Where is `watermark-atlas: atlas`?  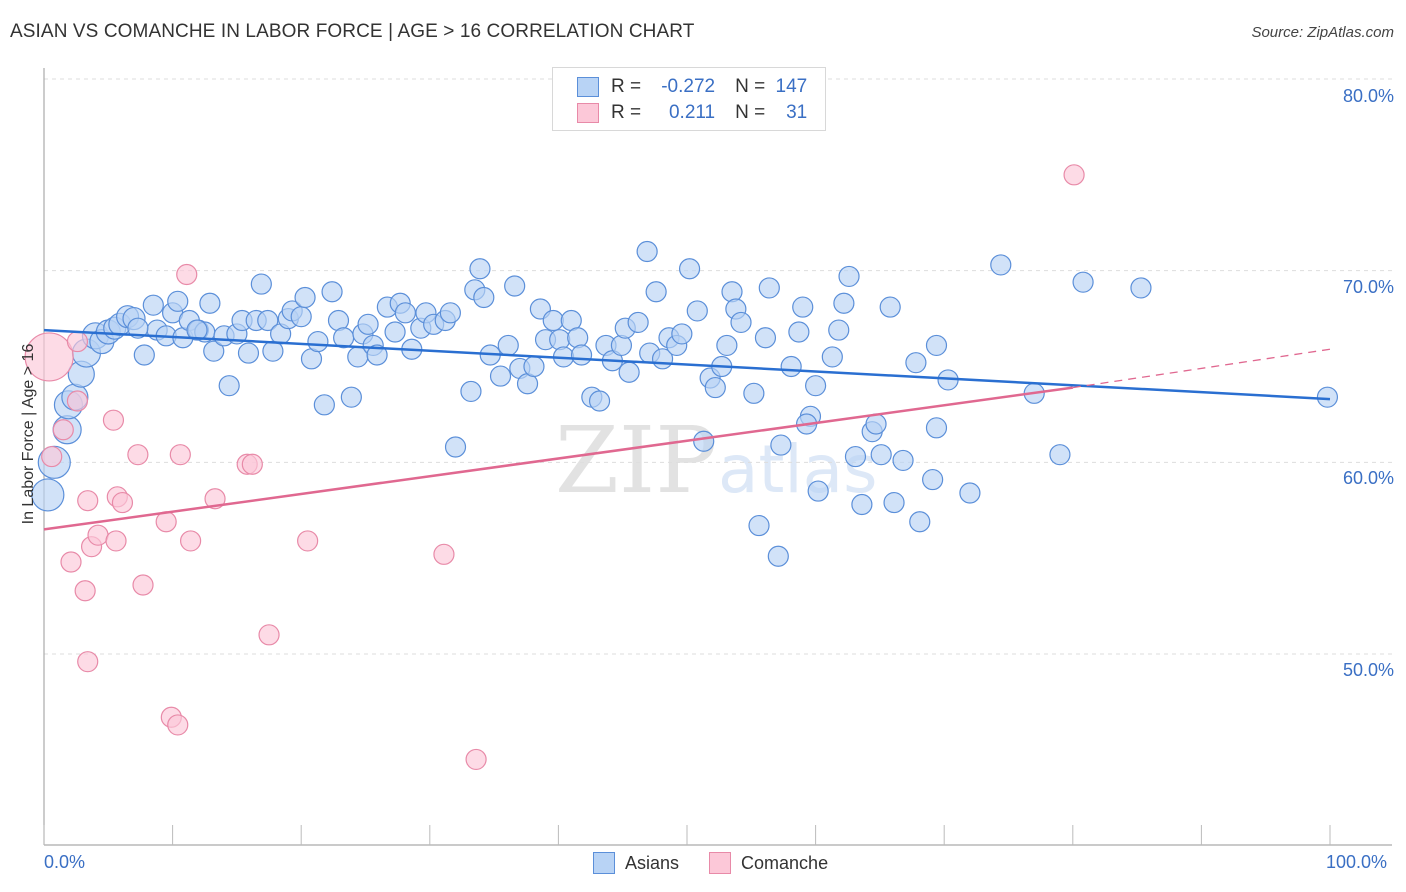
watermark-atlas: atlas is located at coordinates (798, 469).